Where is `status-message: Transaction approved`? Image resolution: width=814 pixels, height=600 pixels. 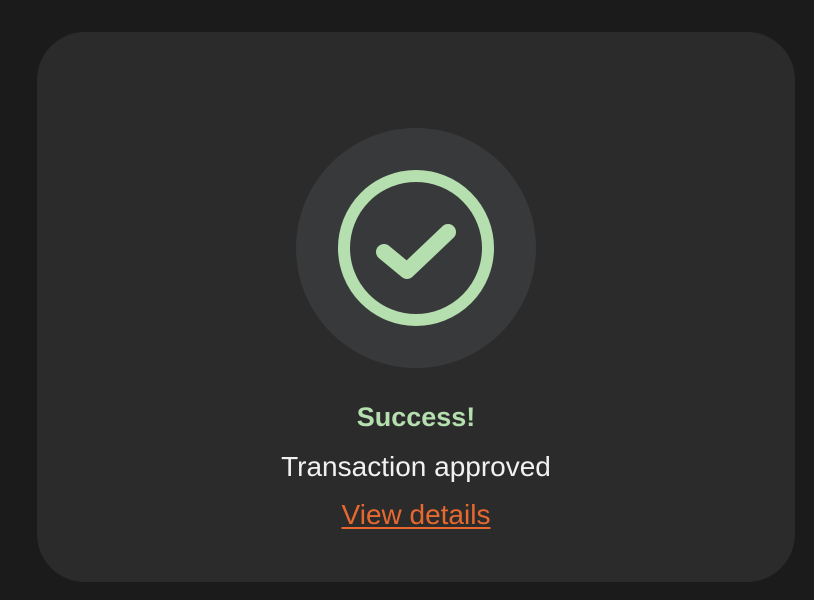 status-message: Transaction approved is located at coordinates (416, 466).